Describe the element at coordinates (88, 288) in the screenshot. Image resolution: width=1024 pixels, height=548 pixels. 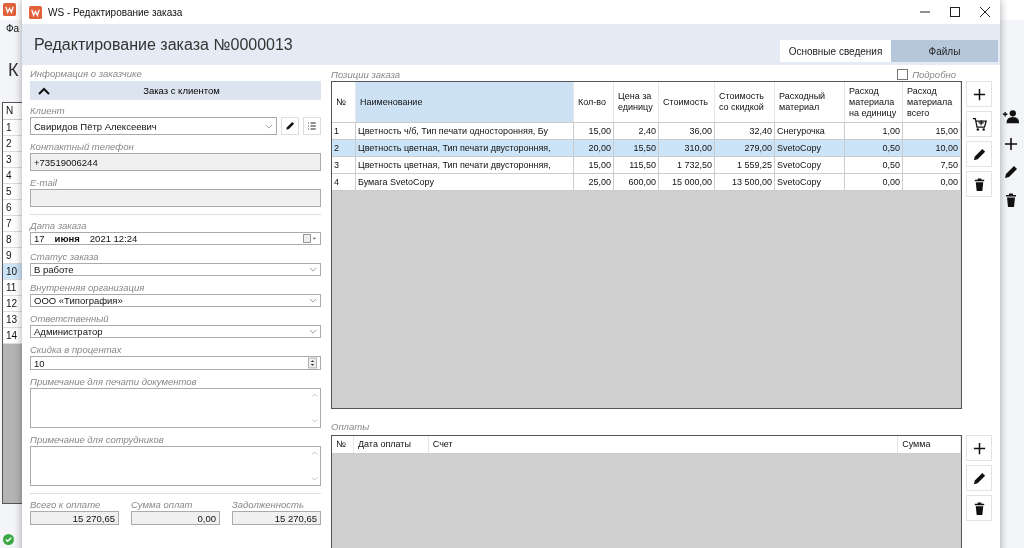
I see `field-label: Внутренняя организация` at that location.